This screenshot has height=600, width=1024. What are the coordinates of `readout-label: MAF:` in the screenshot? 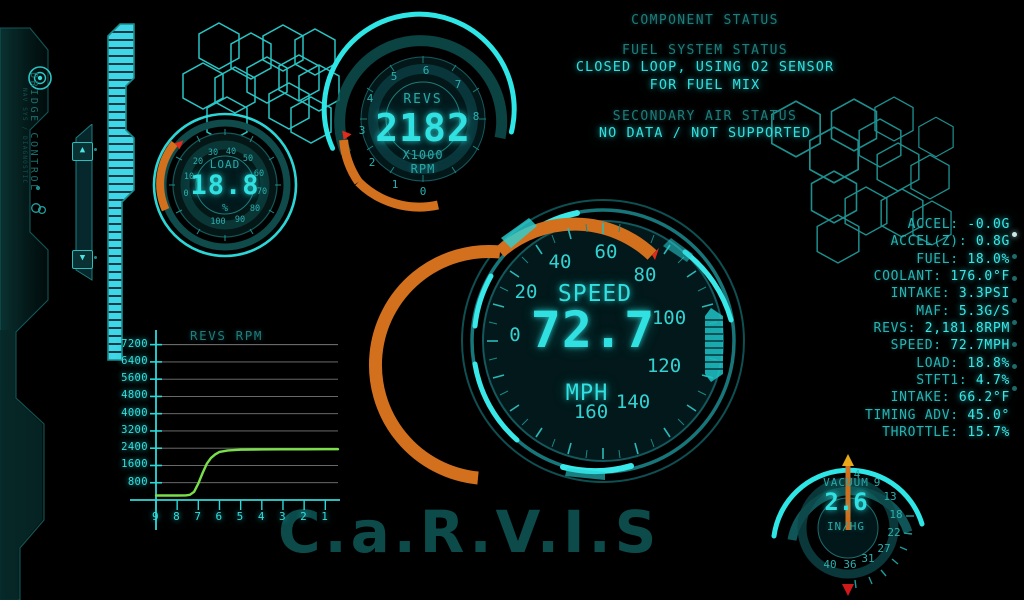 It's located at (933, 311).